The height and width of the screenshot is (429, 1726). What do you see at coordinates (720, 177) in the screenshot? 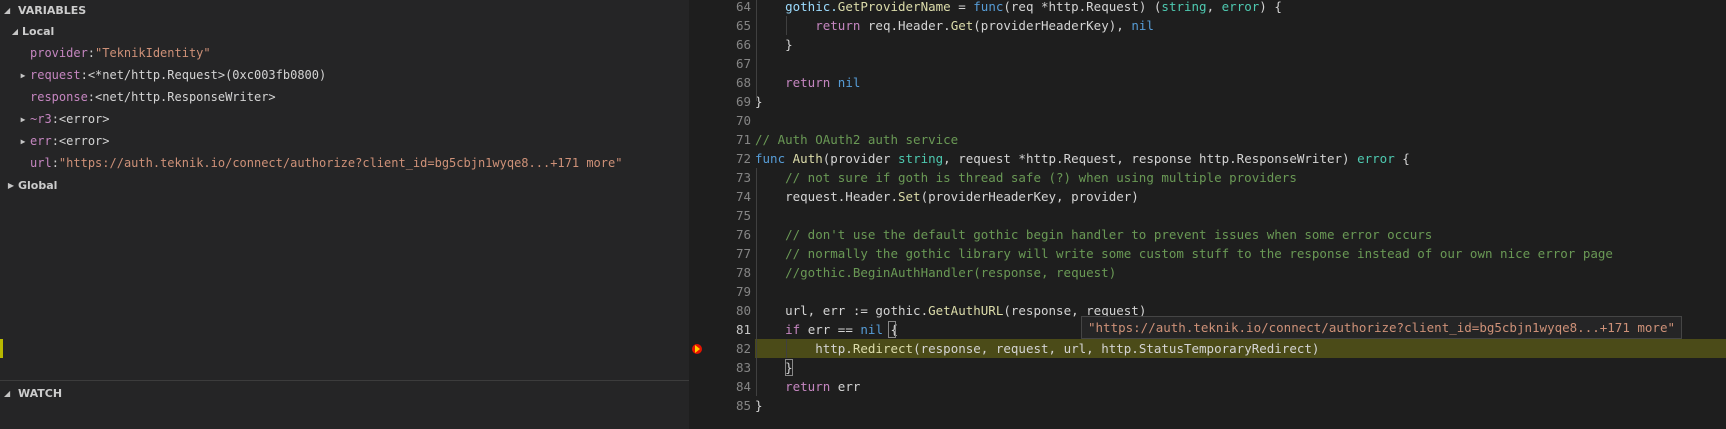
I see `line-number: 73` at bounding box center [720, 177].